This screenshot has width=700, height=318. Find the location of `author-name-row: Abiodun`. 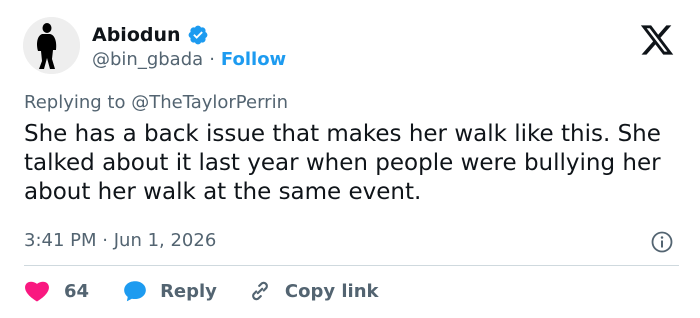

author-name-row: Abiodun is located at coordinates (150, 35).